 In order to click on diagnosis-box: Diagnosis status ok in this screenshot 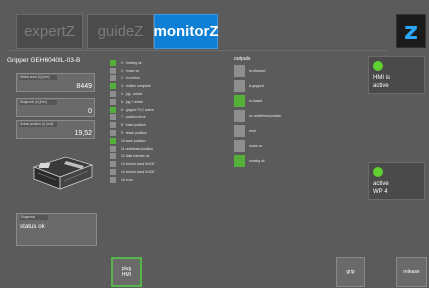, I will do `click(56, 229)`.